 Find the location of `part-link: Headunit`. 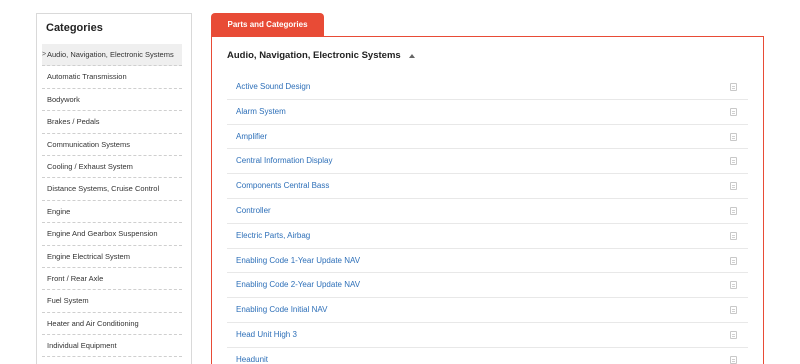

part-link: Headunit is located at coordinates (252, 359).